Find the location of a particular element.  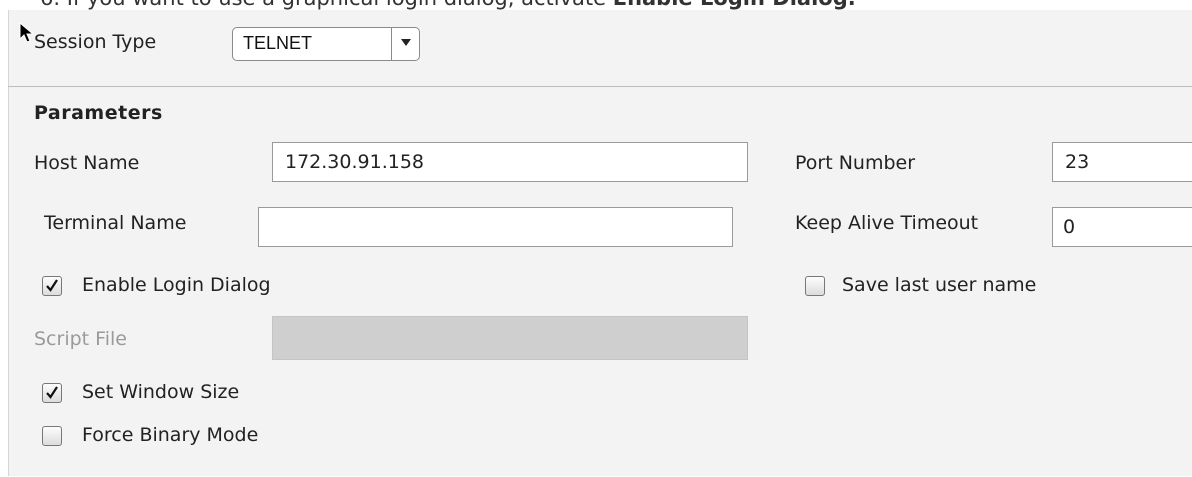

instruction-text-bold: Enable Login Dialog. is located at coordinates (734, 5).